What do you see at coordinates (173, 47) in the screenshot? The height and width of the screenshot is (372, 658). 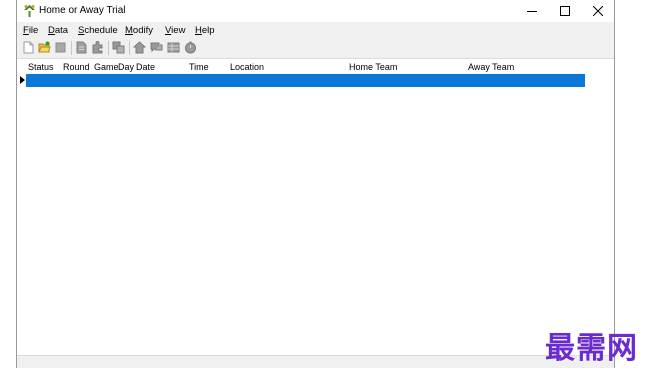 I see `grid-icon` at bounding box center [173, 47].